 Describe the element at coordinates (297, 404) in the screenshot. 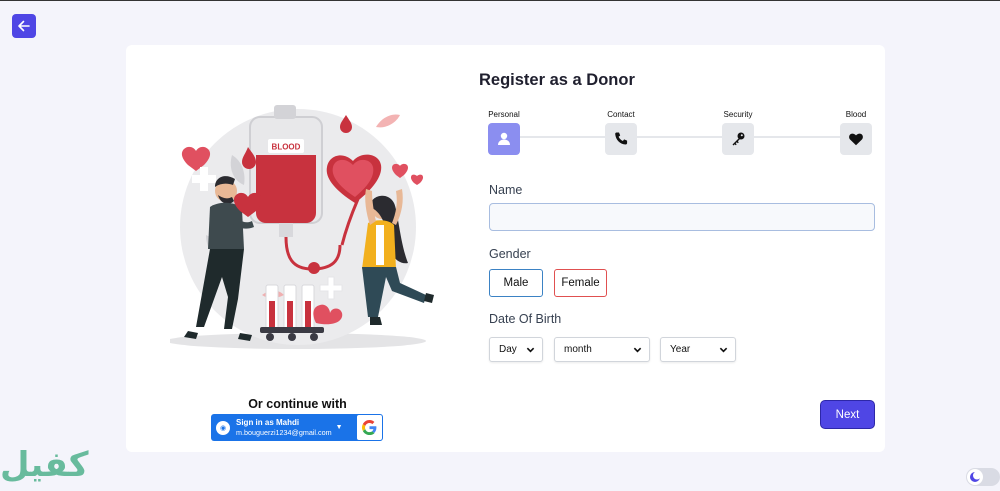

I see `continue-with-label: Or continue with` at that location.